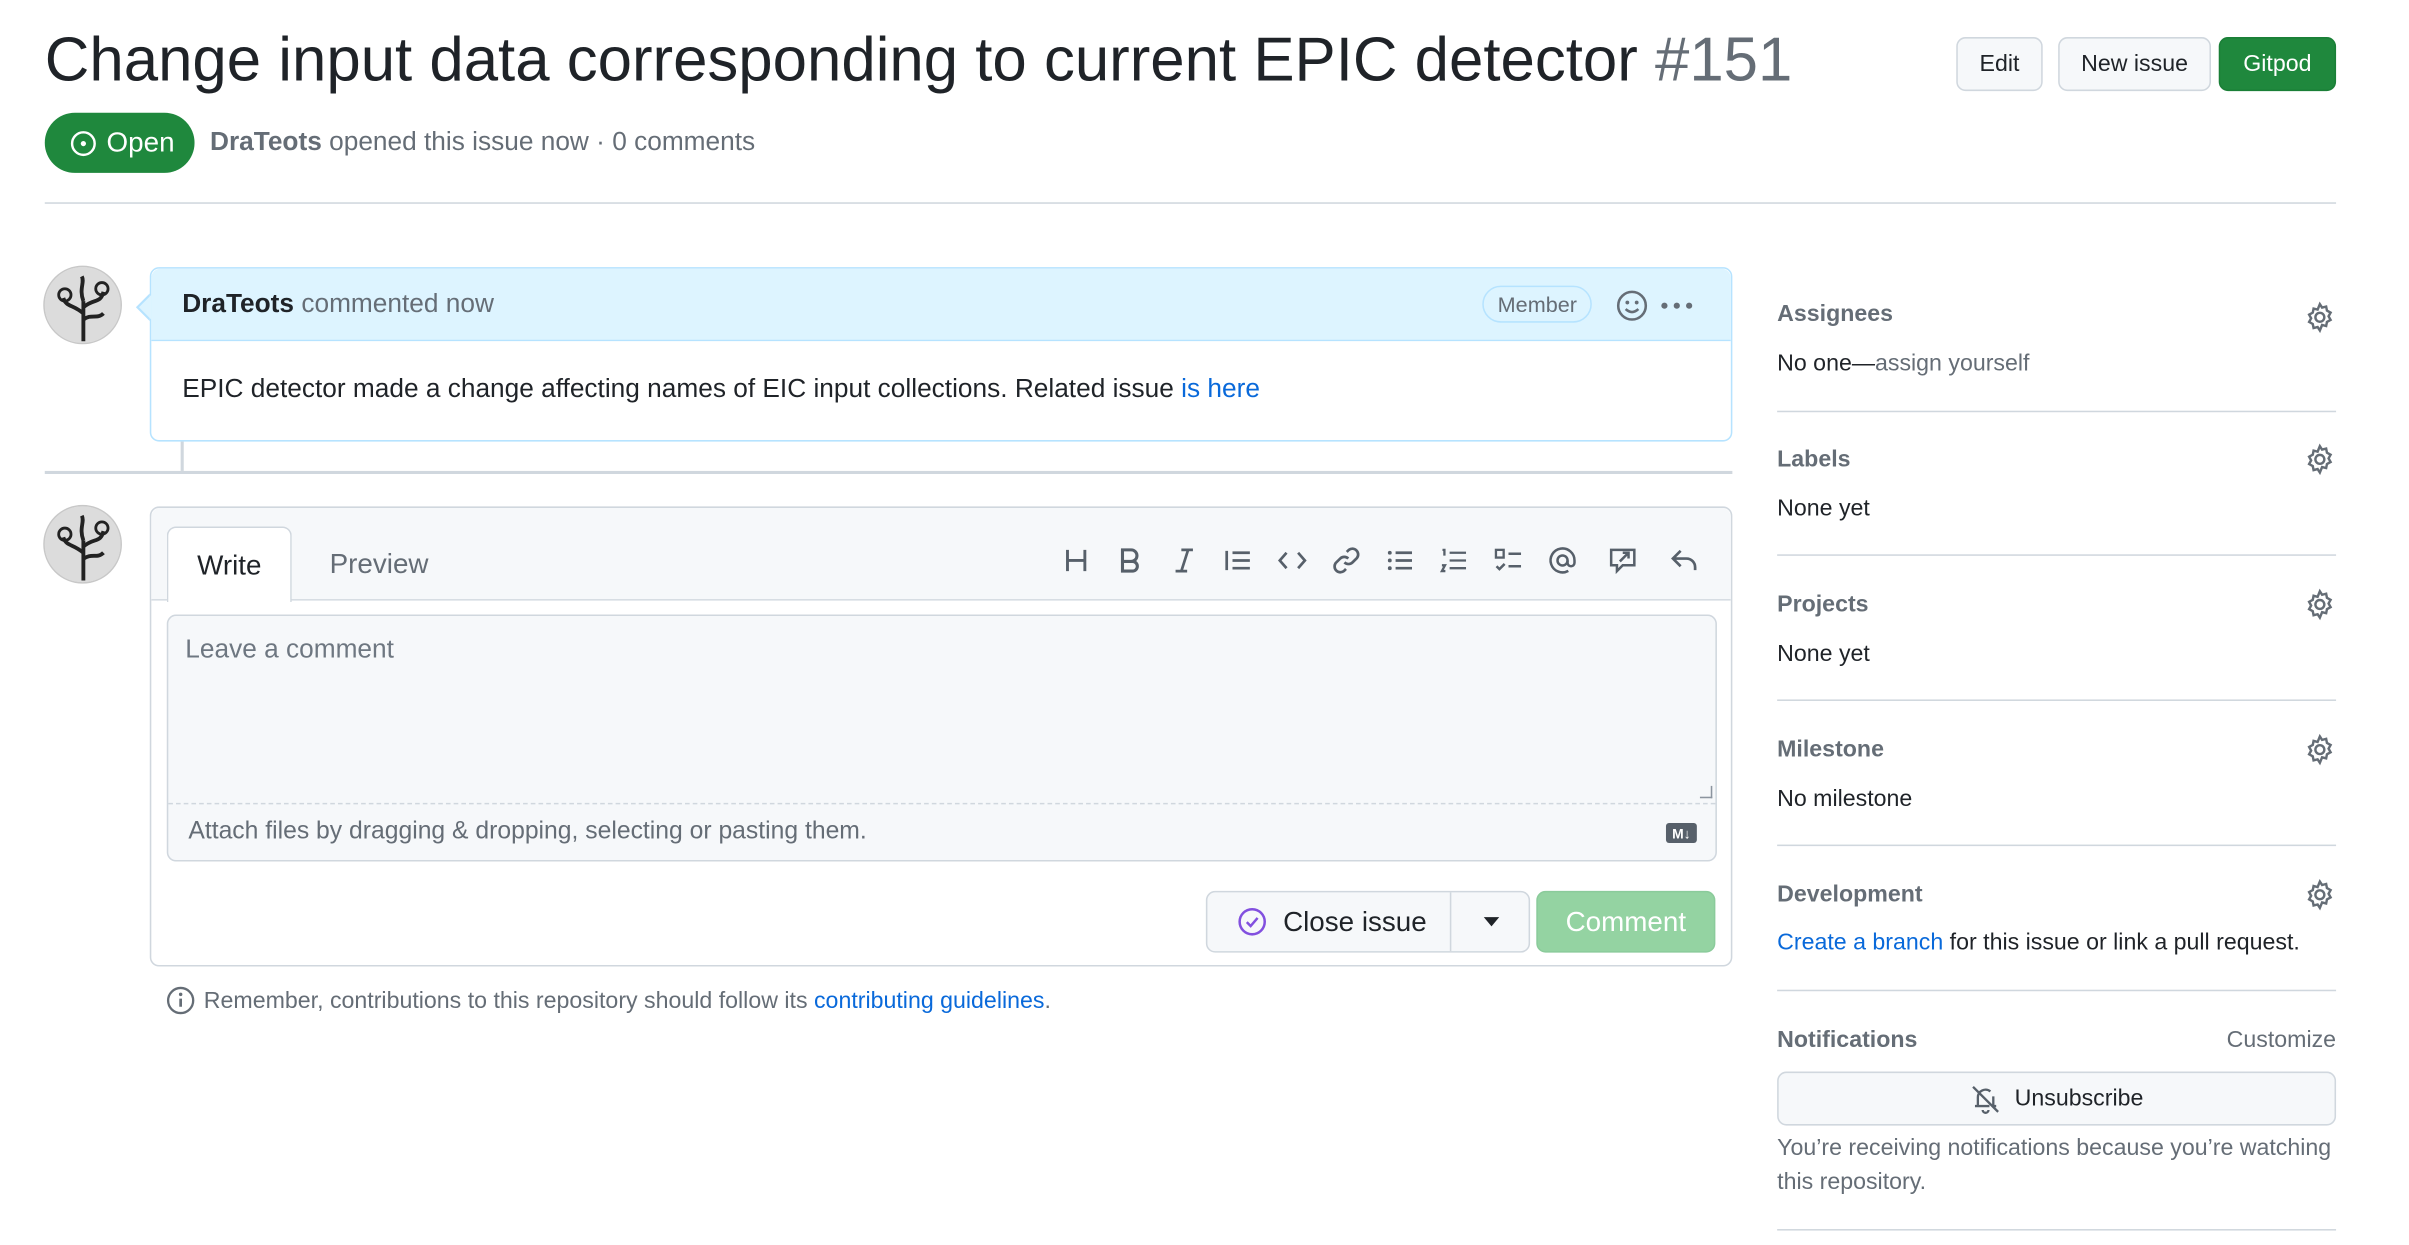 Image resolution: width=2409 pixels, height=1245 pixels. What do you see at coordinates (1847, 1040) in the screenshot?
I see `sidebar-notifications-title: Notifications` at bounding box center [1847, 1040].